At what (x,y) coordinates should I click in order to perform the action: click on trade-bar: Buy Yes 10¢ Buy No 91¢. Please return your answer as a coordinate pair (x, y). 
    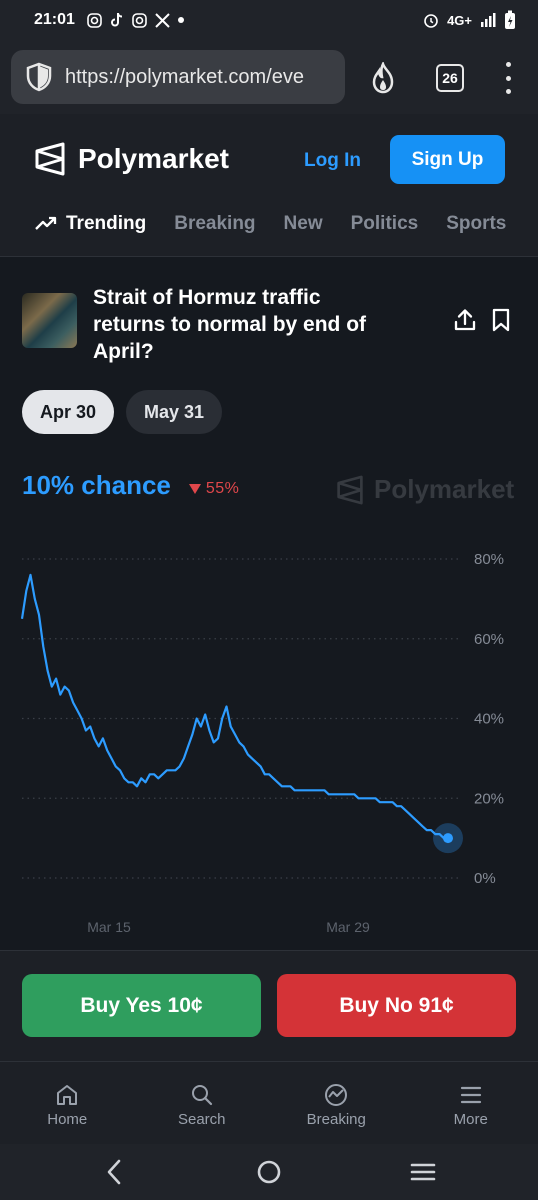
    Looking at the image, I should click on (269, 1005).